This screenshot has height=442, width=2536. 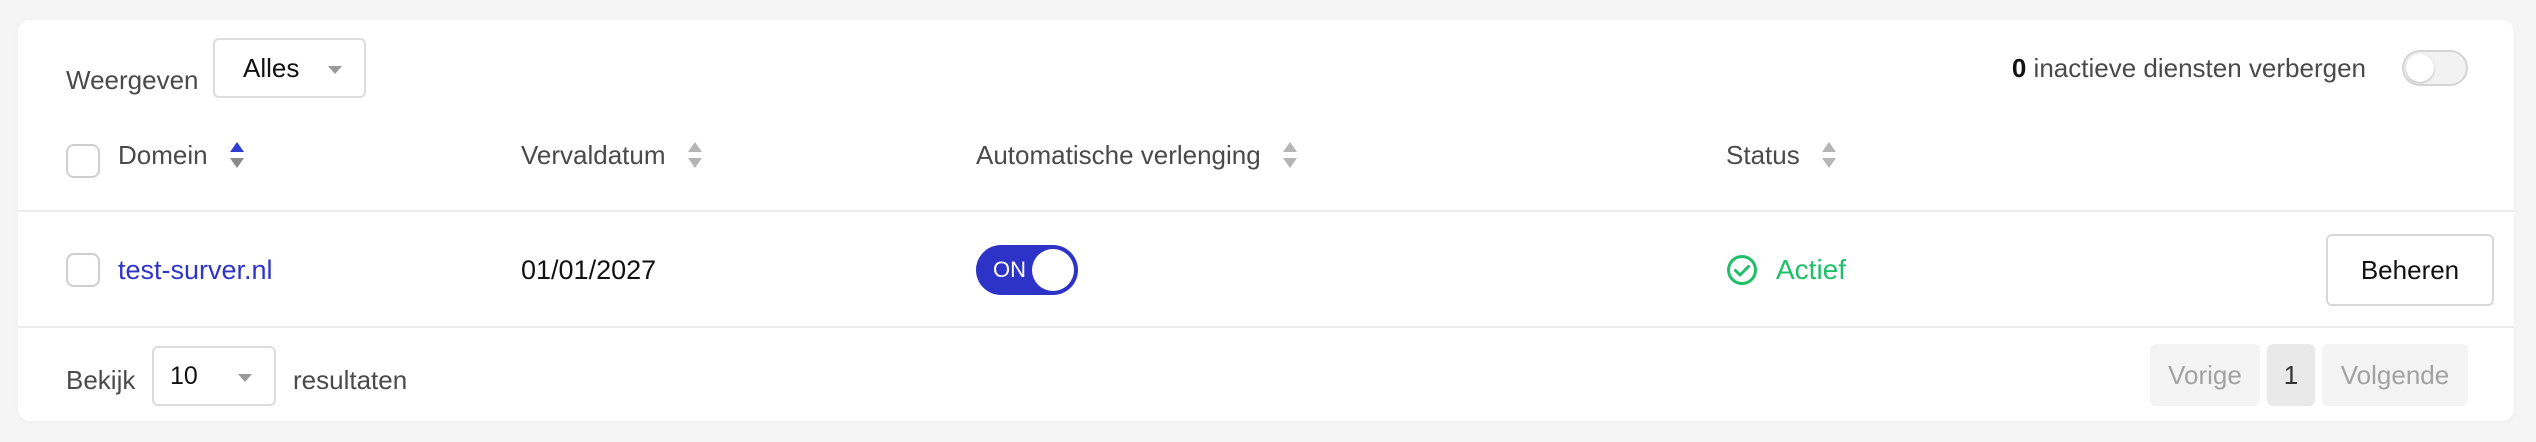 I want to click on expiry-date: 01/01/2027, so click(x=589, y=270).